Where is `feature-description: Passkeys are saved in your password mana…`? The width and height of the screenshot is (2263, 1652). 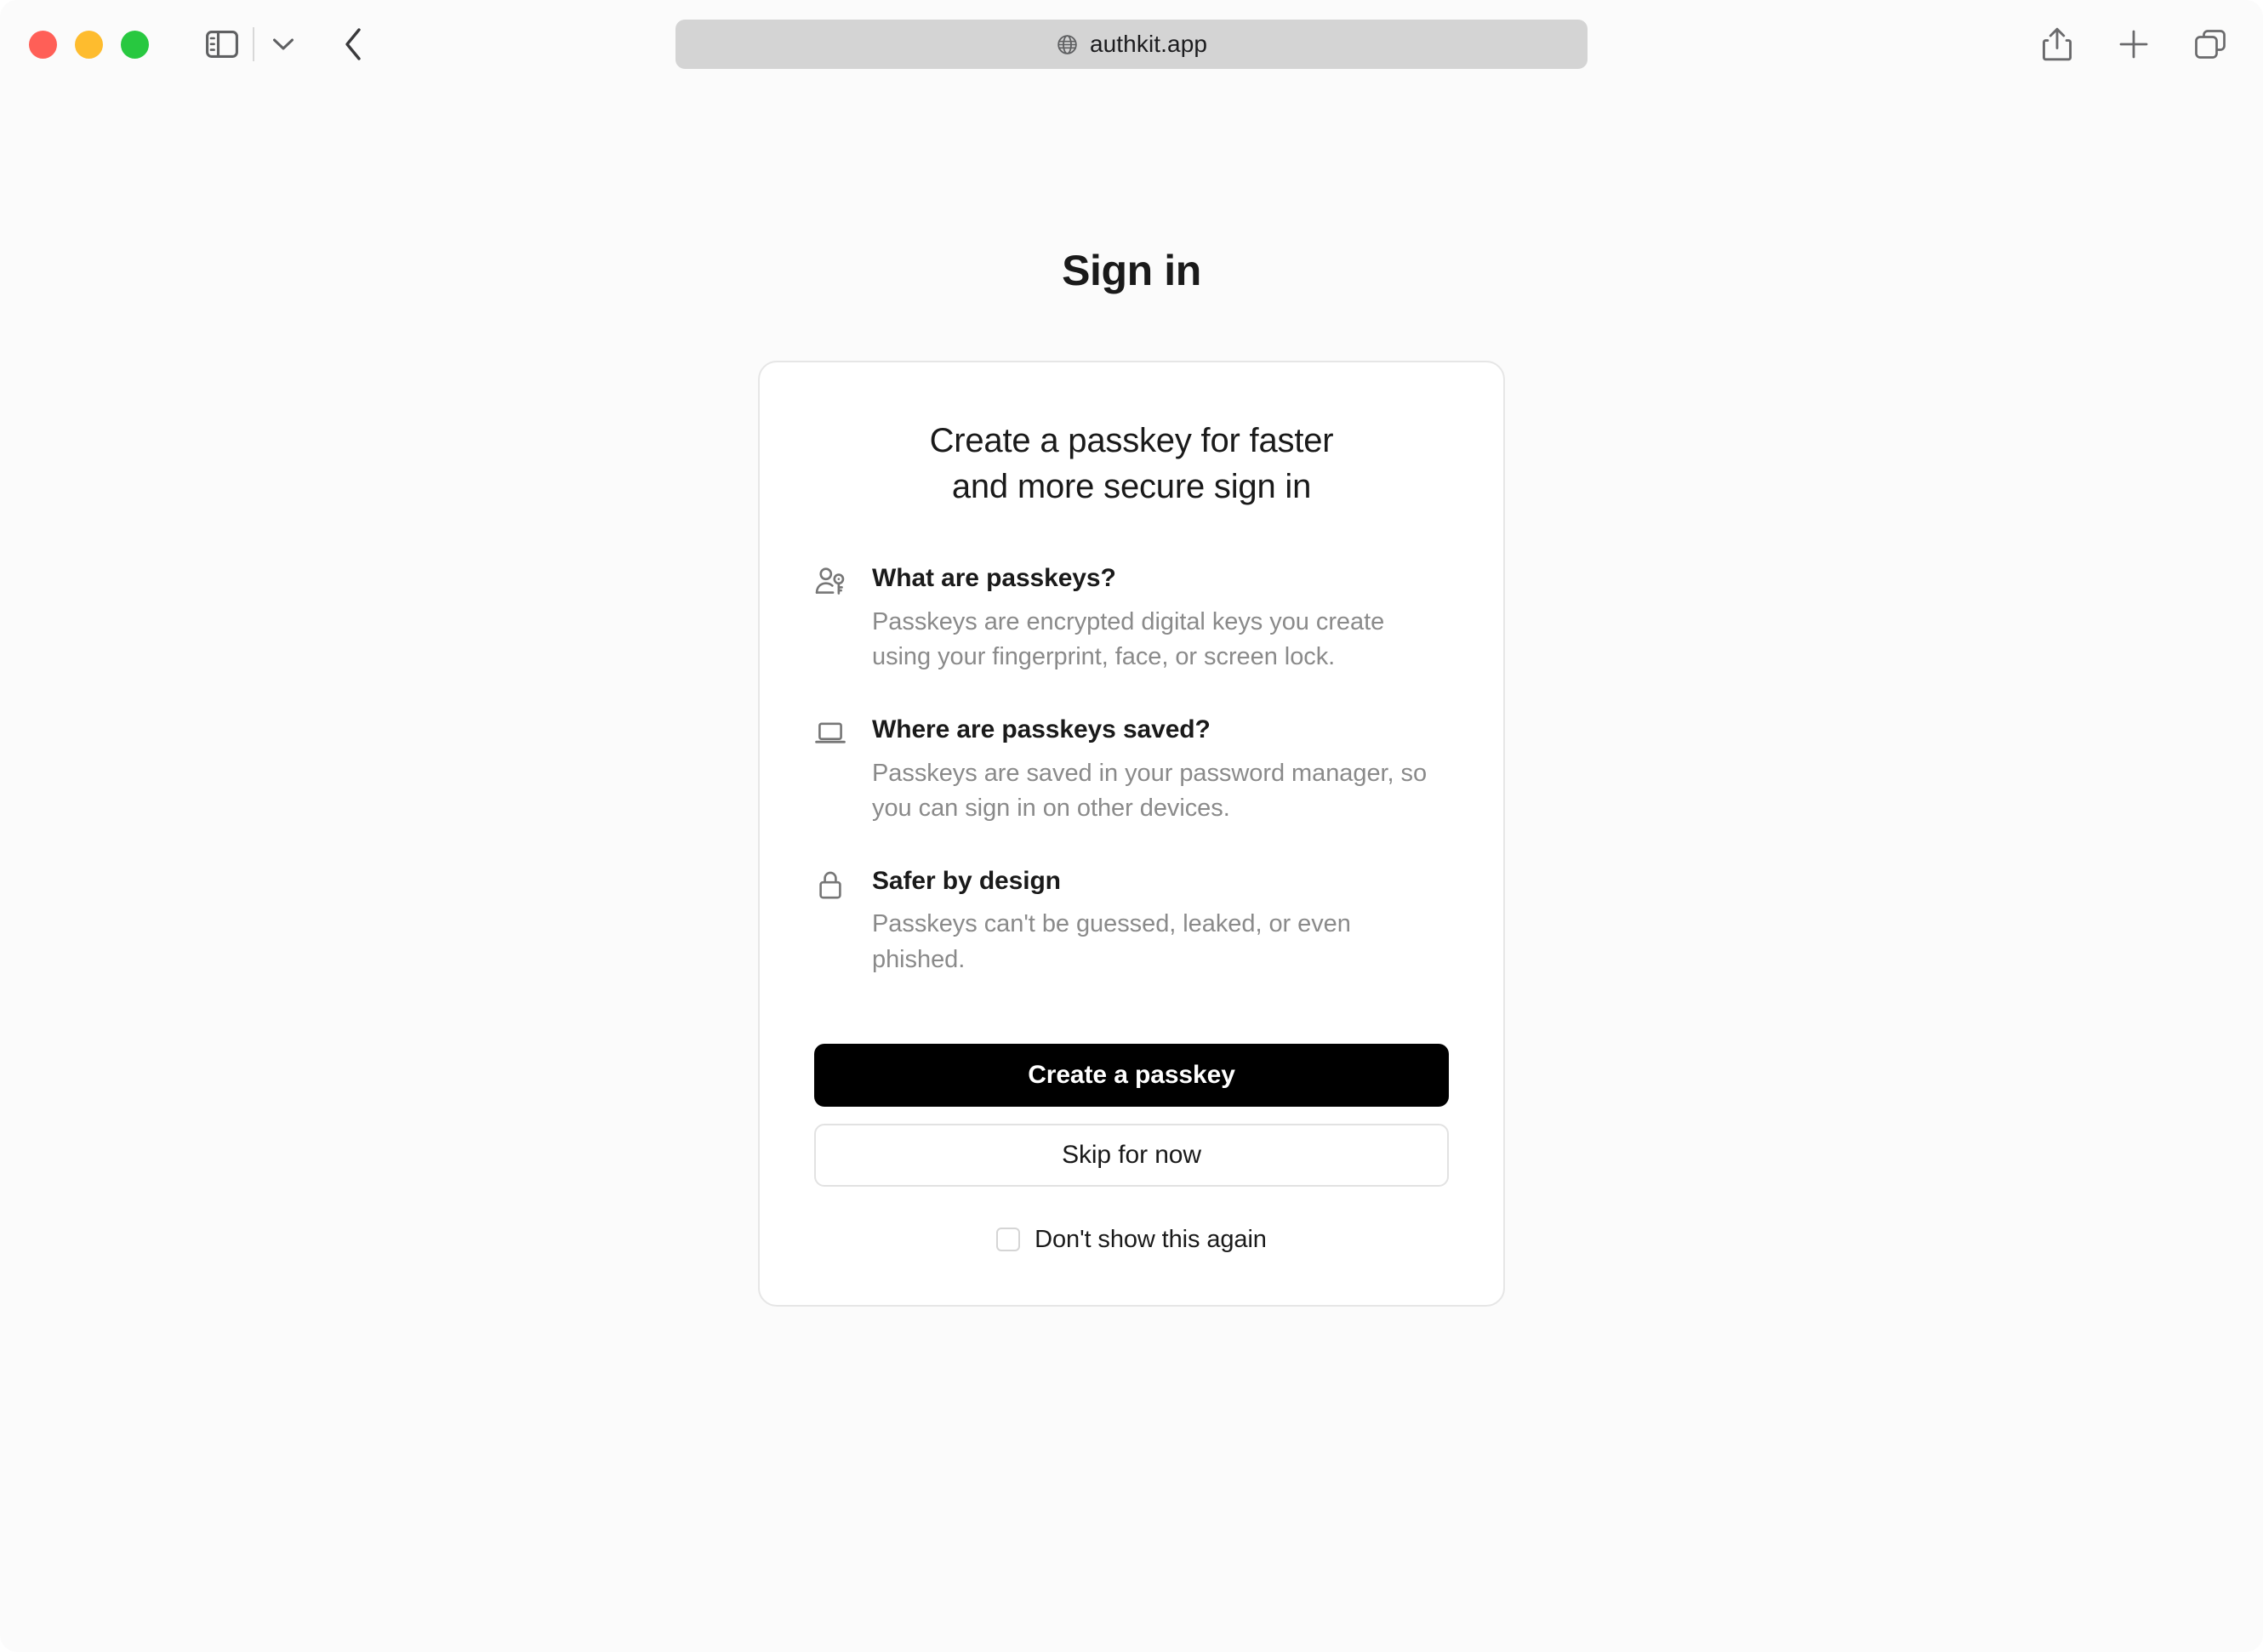
feature-description: Passkeys are saved in your password mana… is located at coordinates (1150, 790).